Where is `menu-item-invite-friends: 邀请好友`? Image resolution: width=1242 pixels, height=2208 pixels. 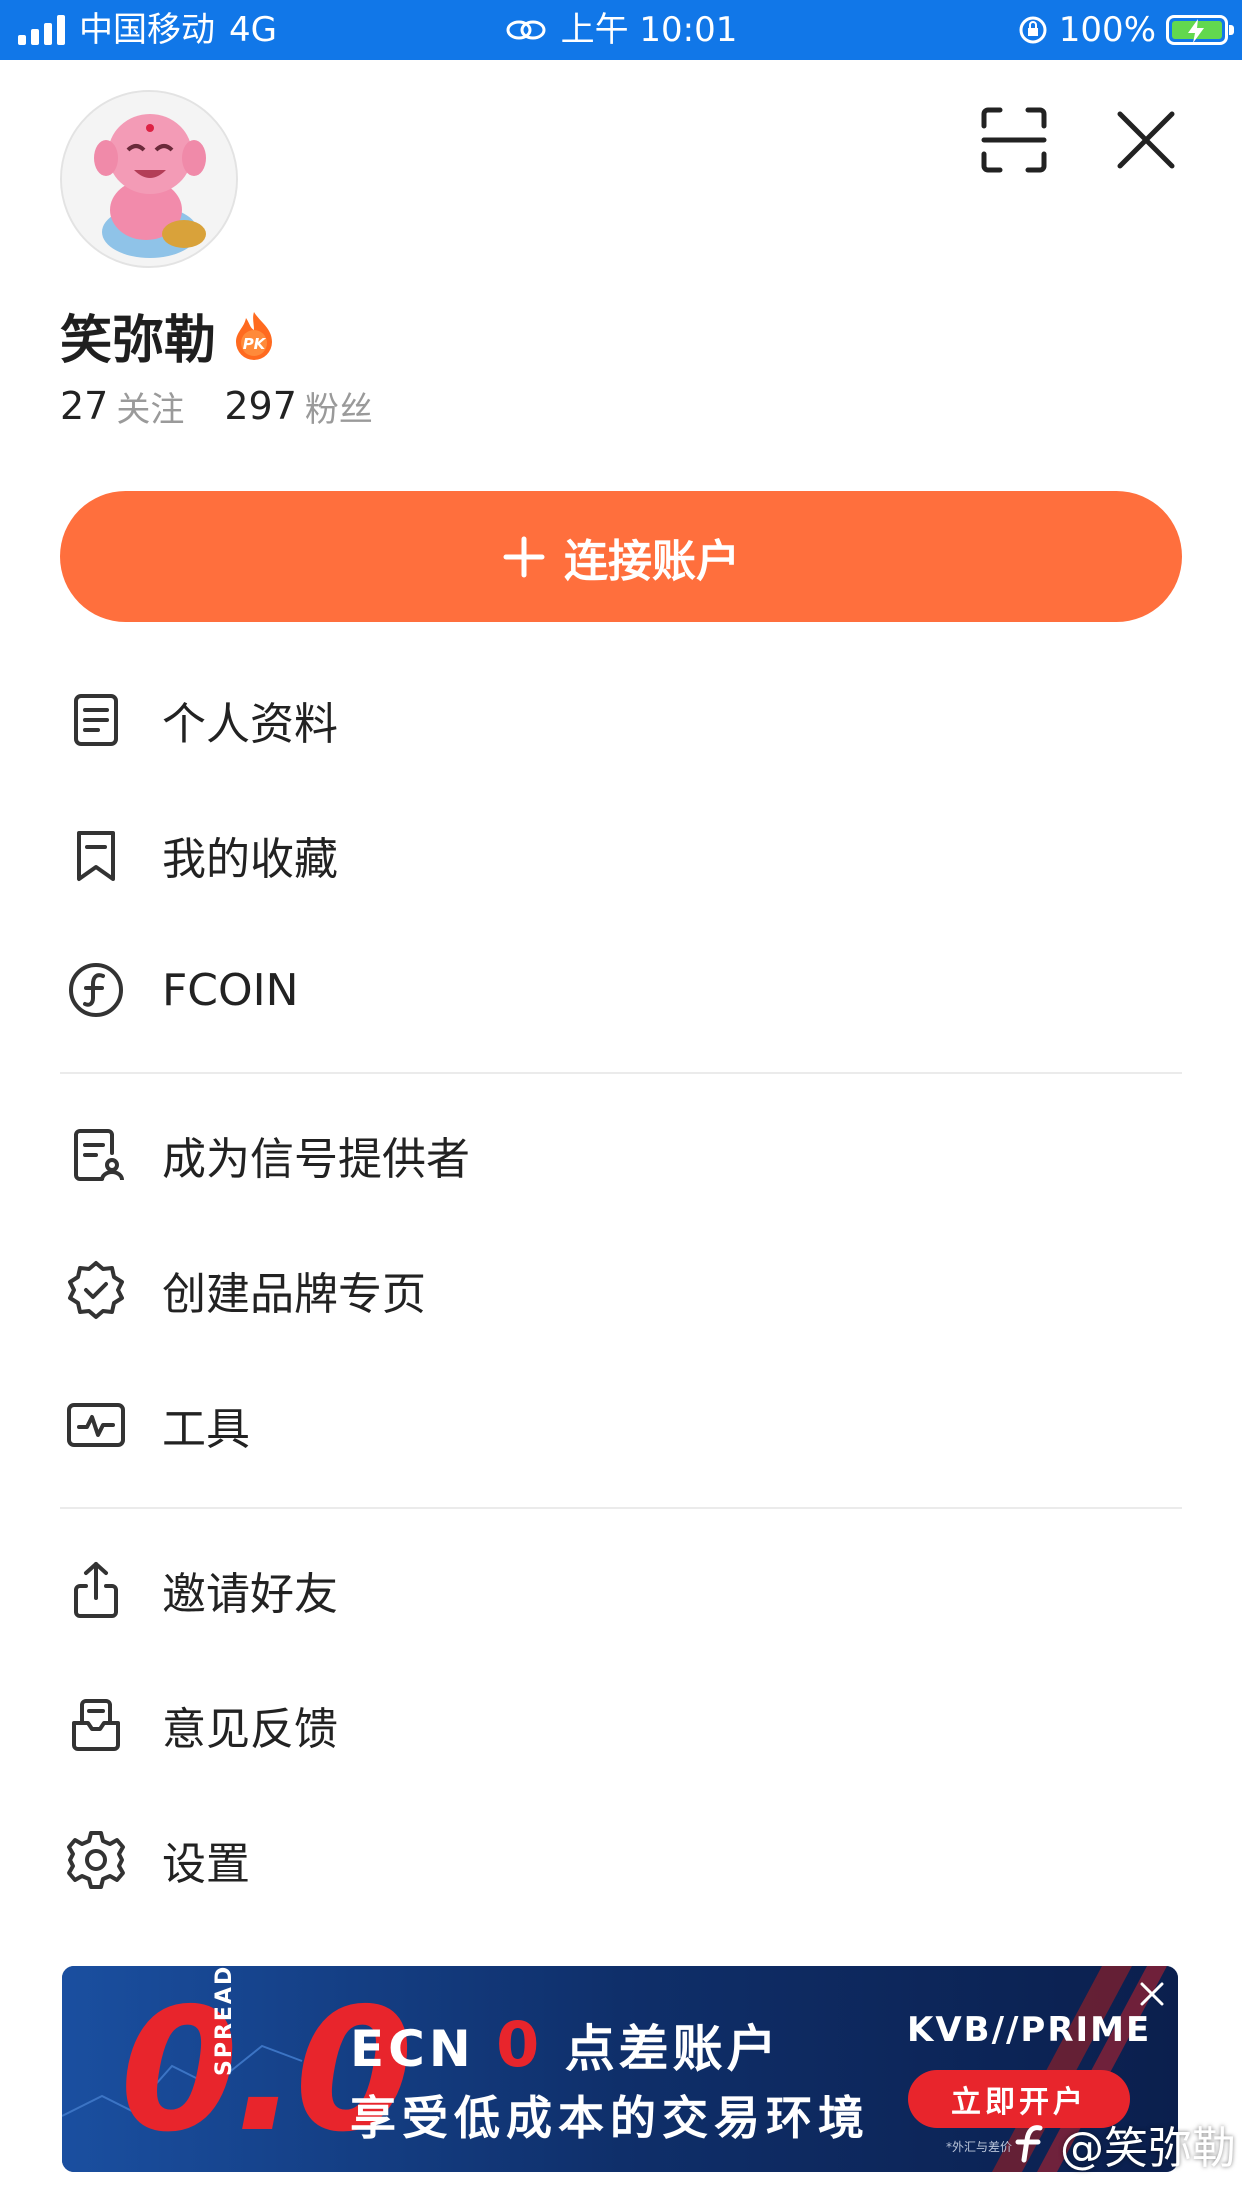 menu-item-invite-friends: 邀请好友 is located at coordinates (621, 1590).